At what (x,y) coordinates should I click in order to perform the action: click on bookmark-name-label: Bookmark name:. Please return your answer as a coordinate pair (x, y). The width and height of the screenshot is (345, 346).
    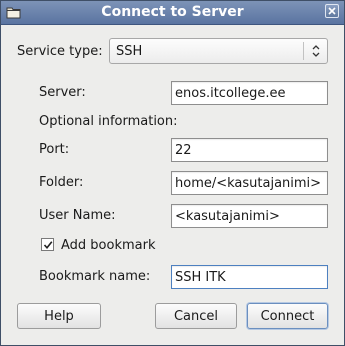
    Looking at the image, I should click on (95, 276).